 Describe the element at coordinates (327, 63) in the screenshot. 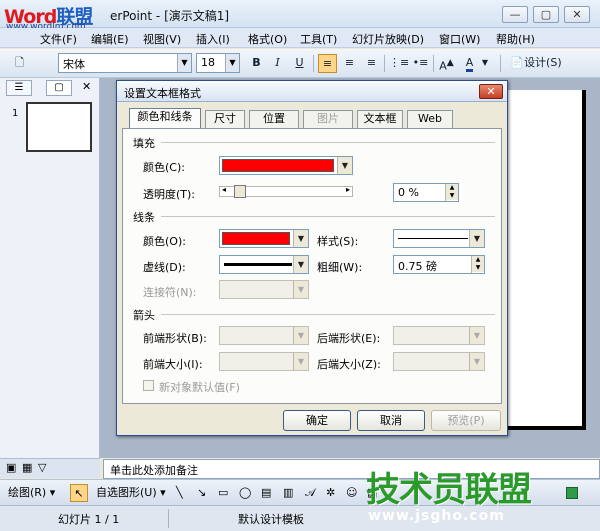

I see `align-left-icon: ≡` at that location.